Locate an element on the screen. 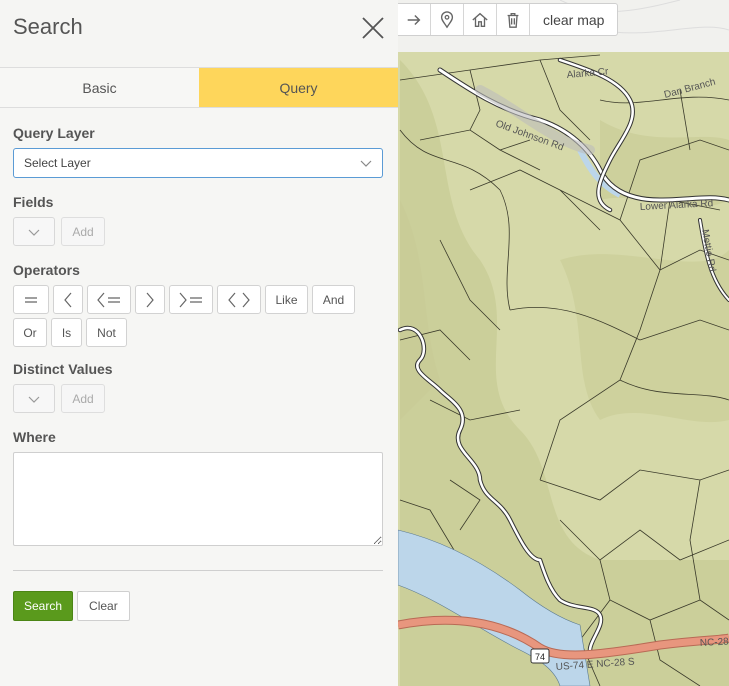  tab-query: Query is located at coordinates (298, 87).